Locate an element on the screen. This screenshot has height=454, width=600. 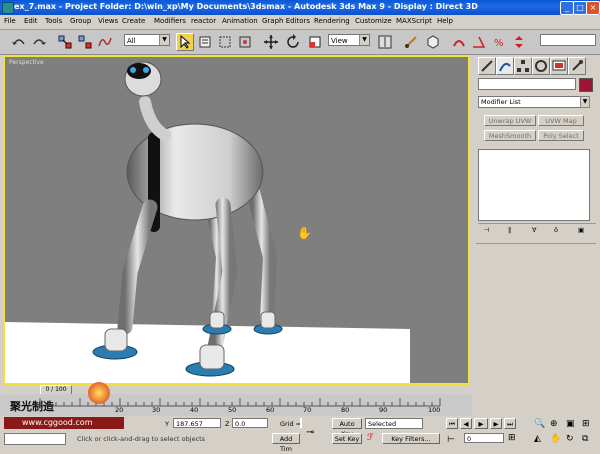
create-tab-icon is located at coordinates (487, 66).